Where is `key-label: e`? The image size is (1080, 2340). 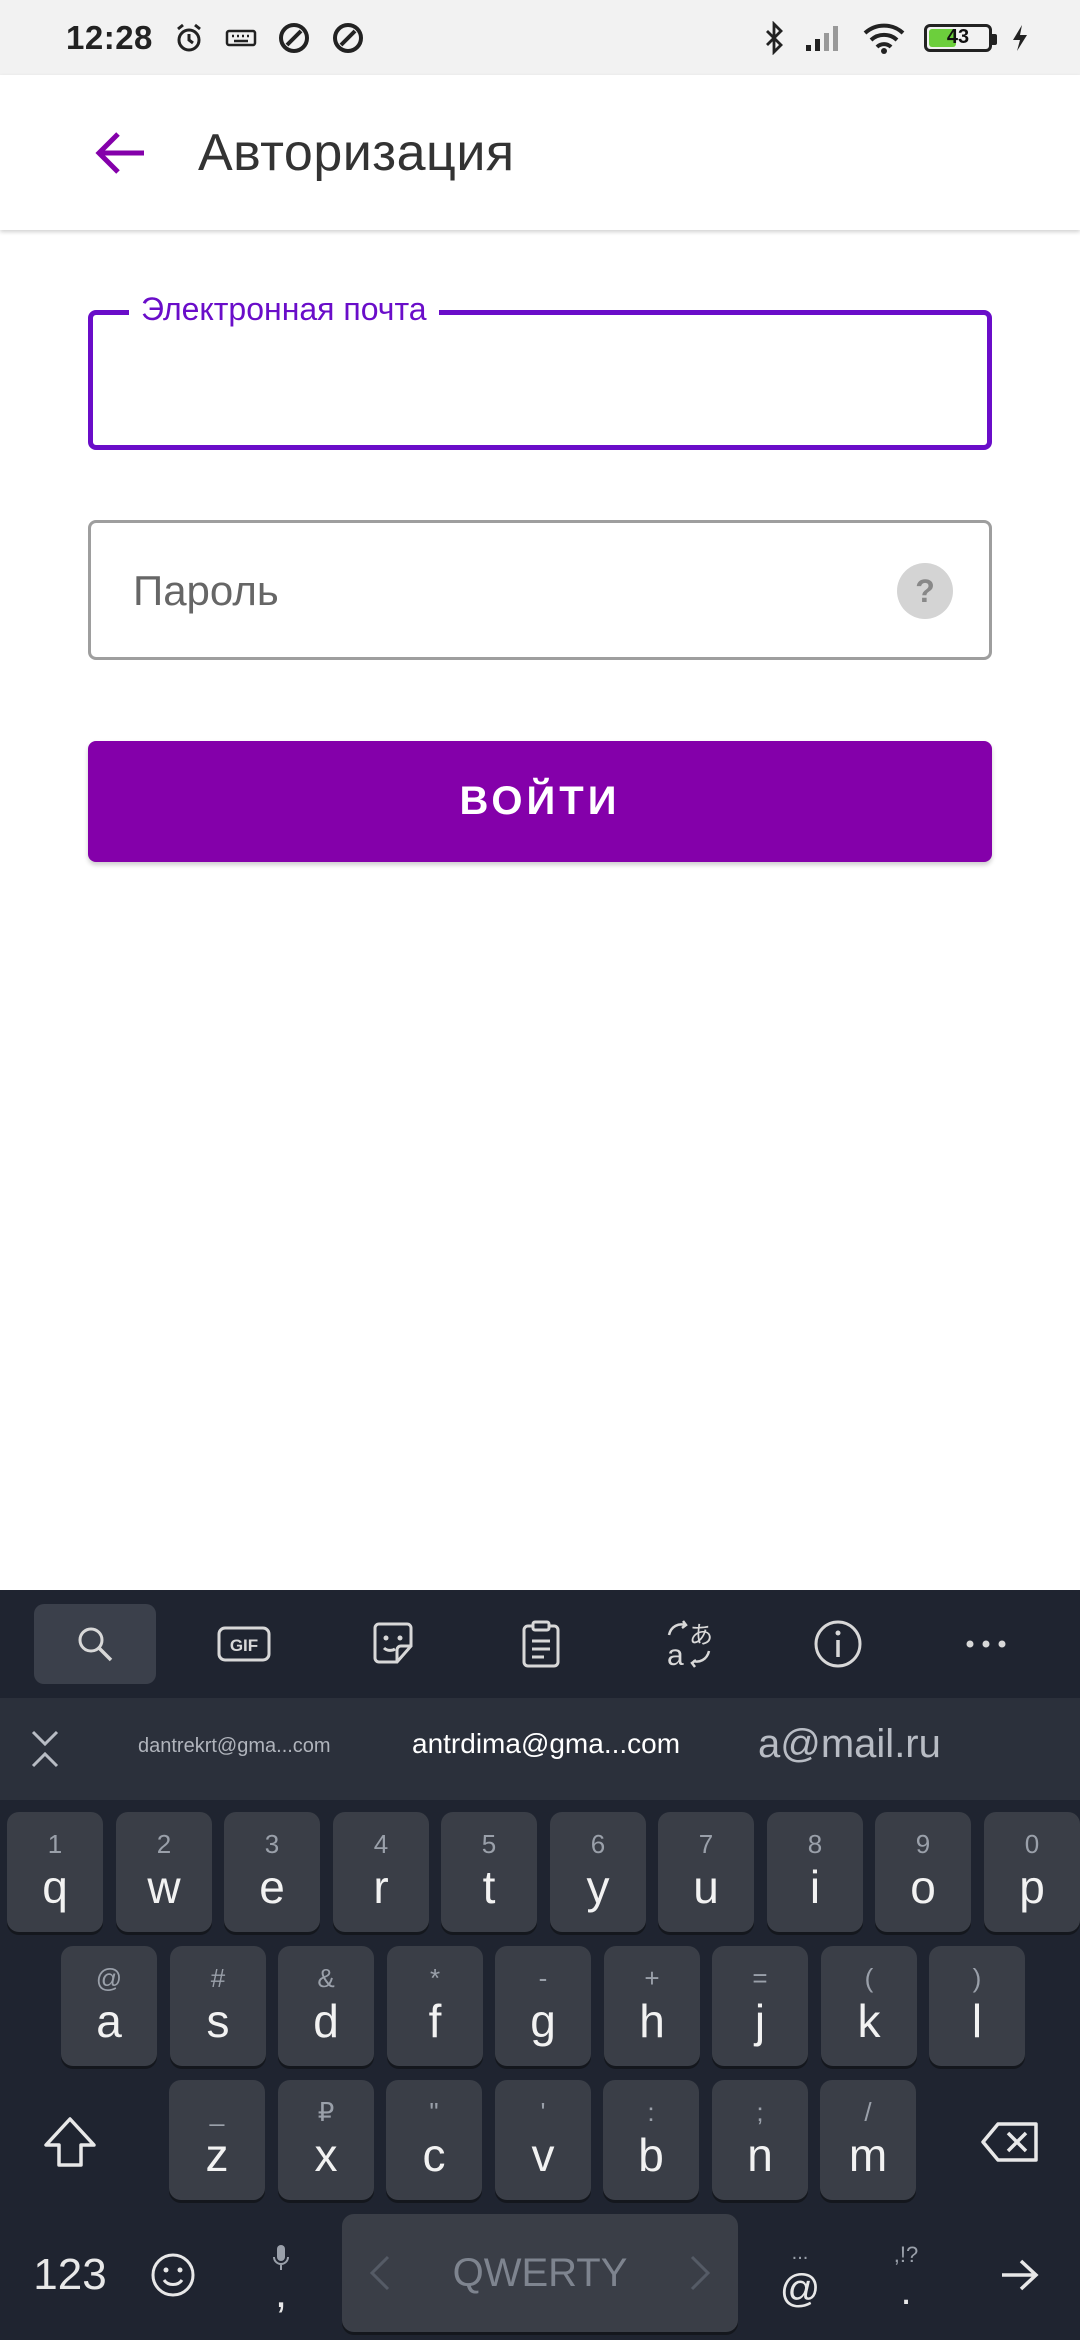
key-label: e is located at coordinates (272, 1887).